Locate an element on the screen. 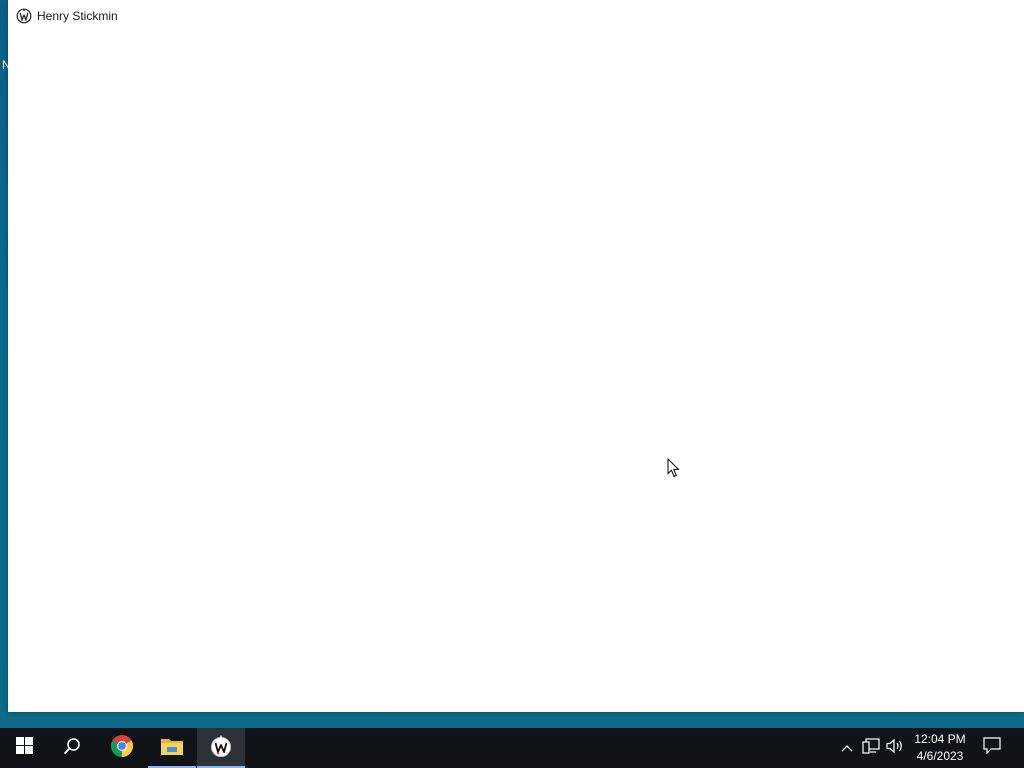 The width and height of the screenshot is (1024, 768). start-button is located at coordinates (24, 748).